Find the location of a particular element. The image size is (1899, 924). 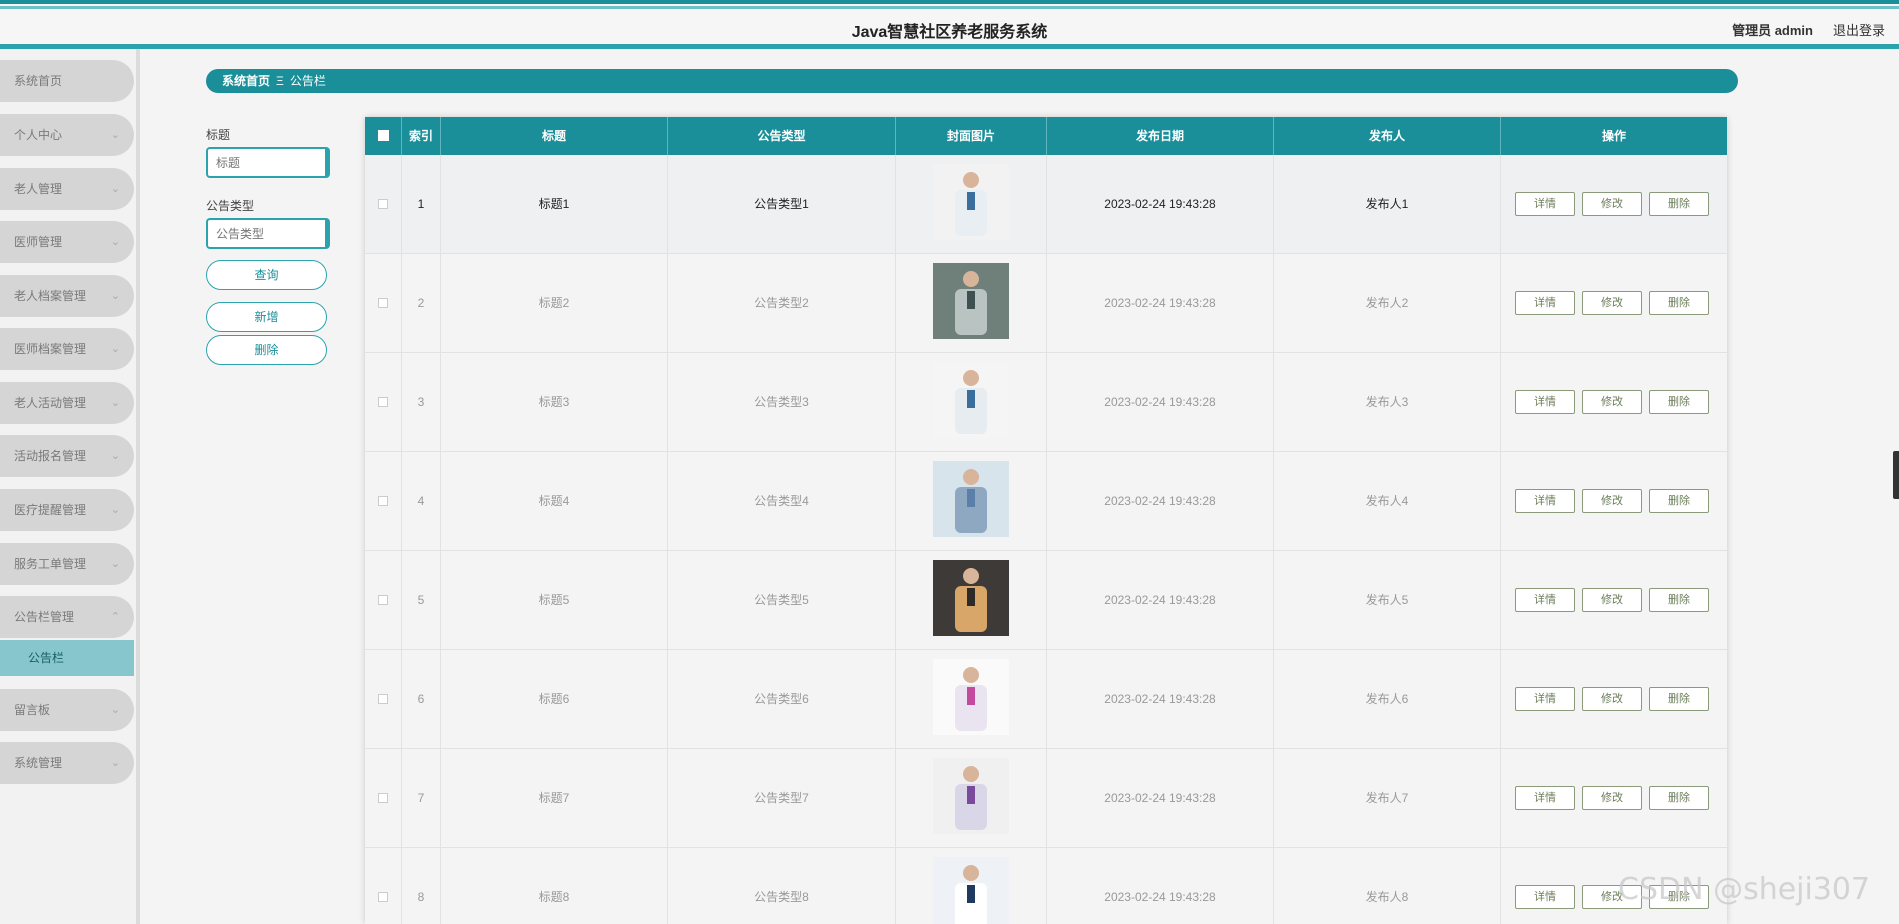

row-index: 3 is located at coordinates (421, 402).